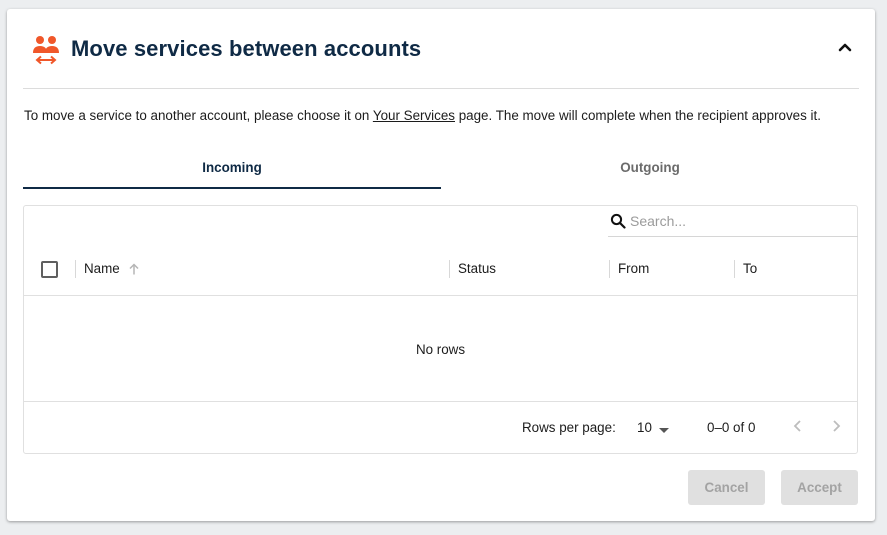 This screenshot has width=887, height=535. What do you see at coordinates (644, 427) in the screenshot?
I see `rows-per-page-value: 10` at bounding box center [644, 427].